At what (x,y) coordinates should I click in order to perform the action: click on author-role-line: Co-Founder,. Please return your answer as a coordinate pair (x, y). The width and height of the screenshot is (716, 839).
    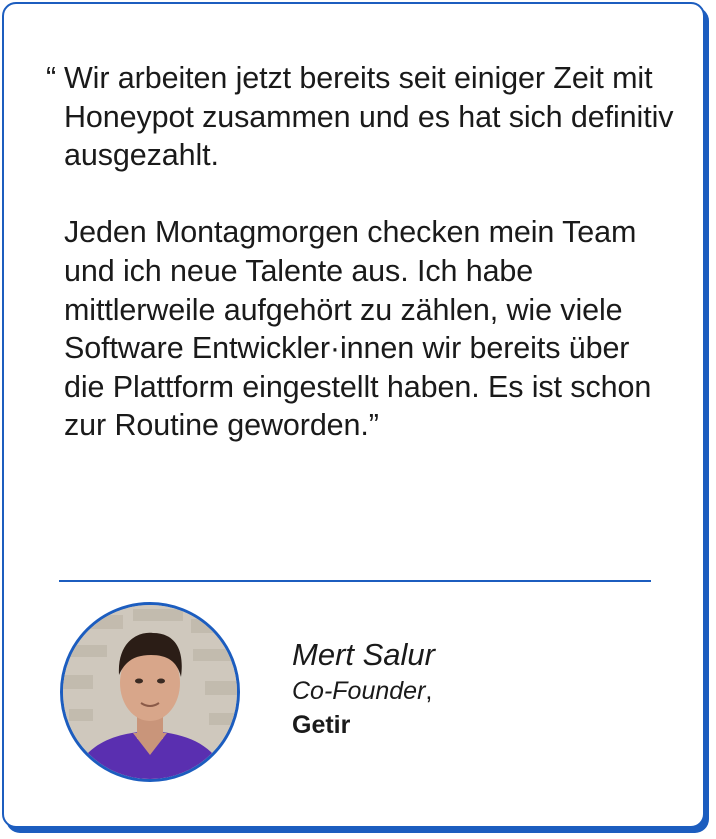
    Looking at the image, I should click on (363, 691).